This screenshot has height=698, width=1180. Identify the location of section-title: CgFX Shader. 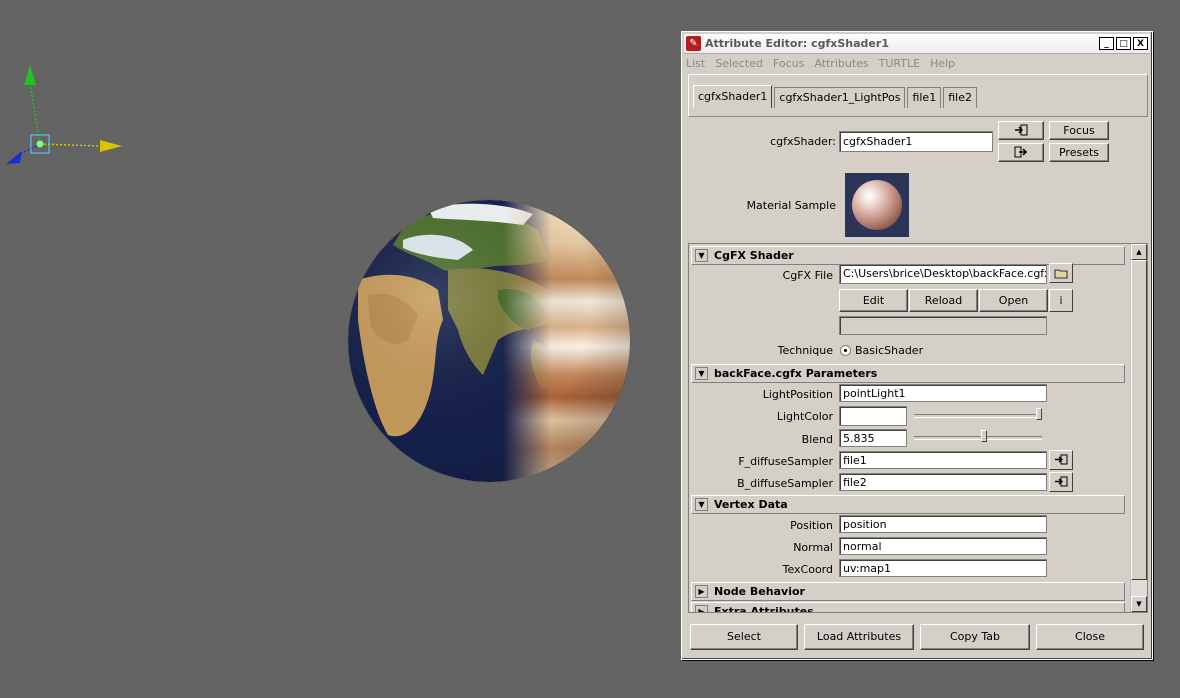
(754, 255).